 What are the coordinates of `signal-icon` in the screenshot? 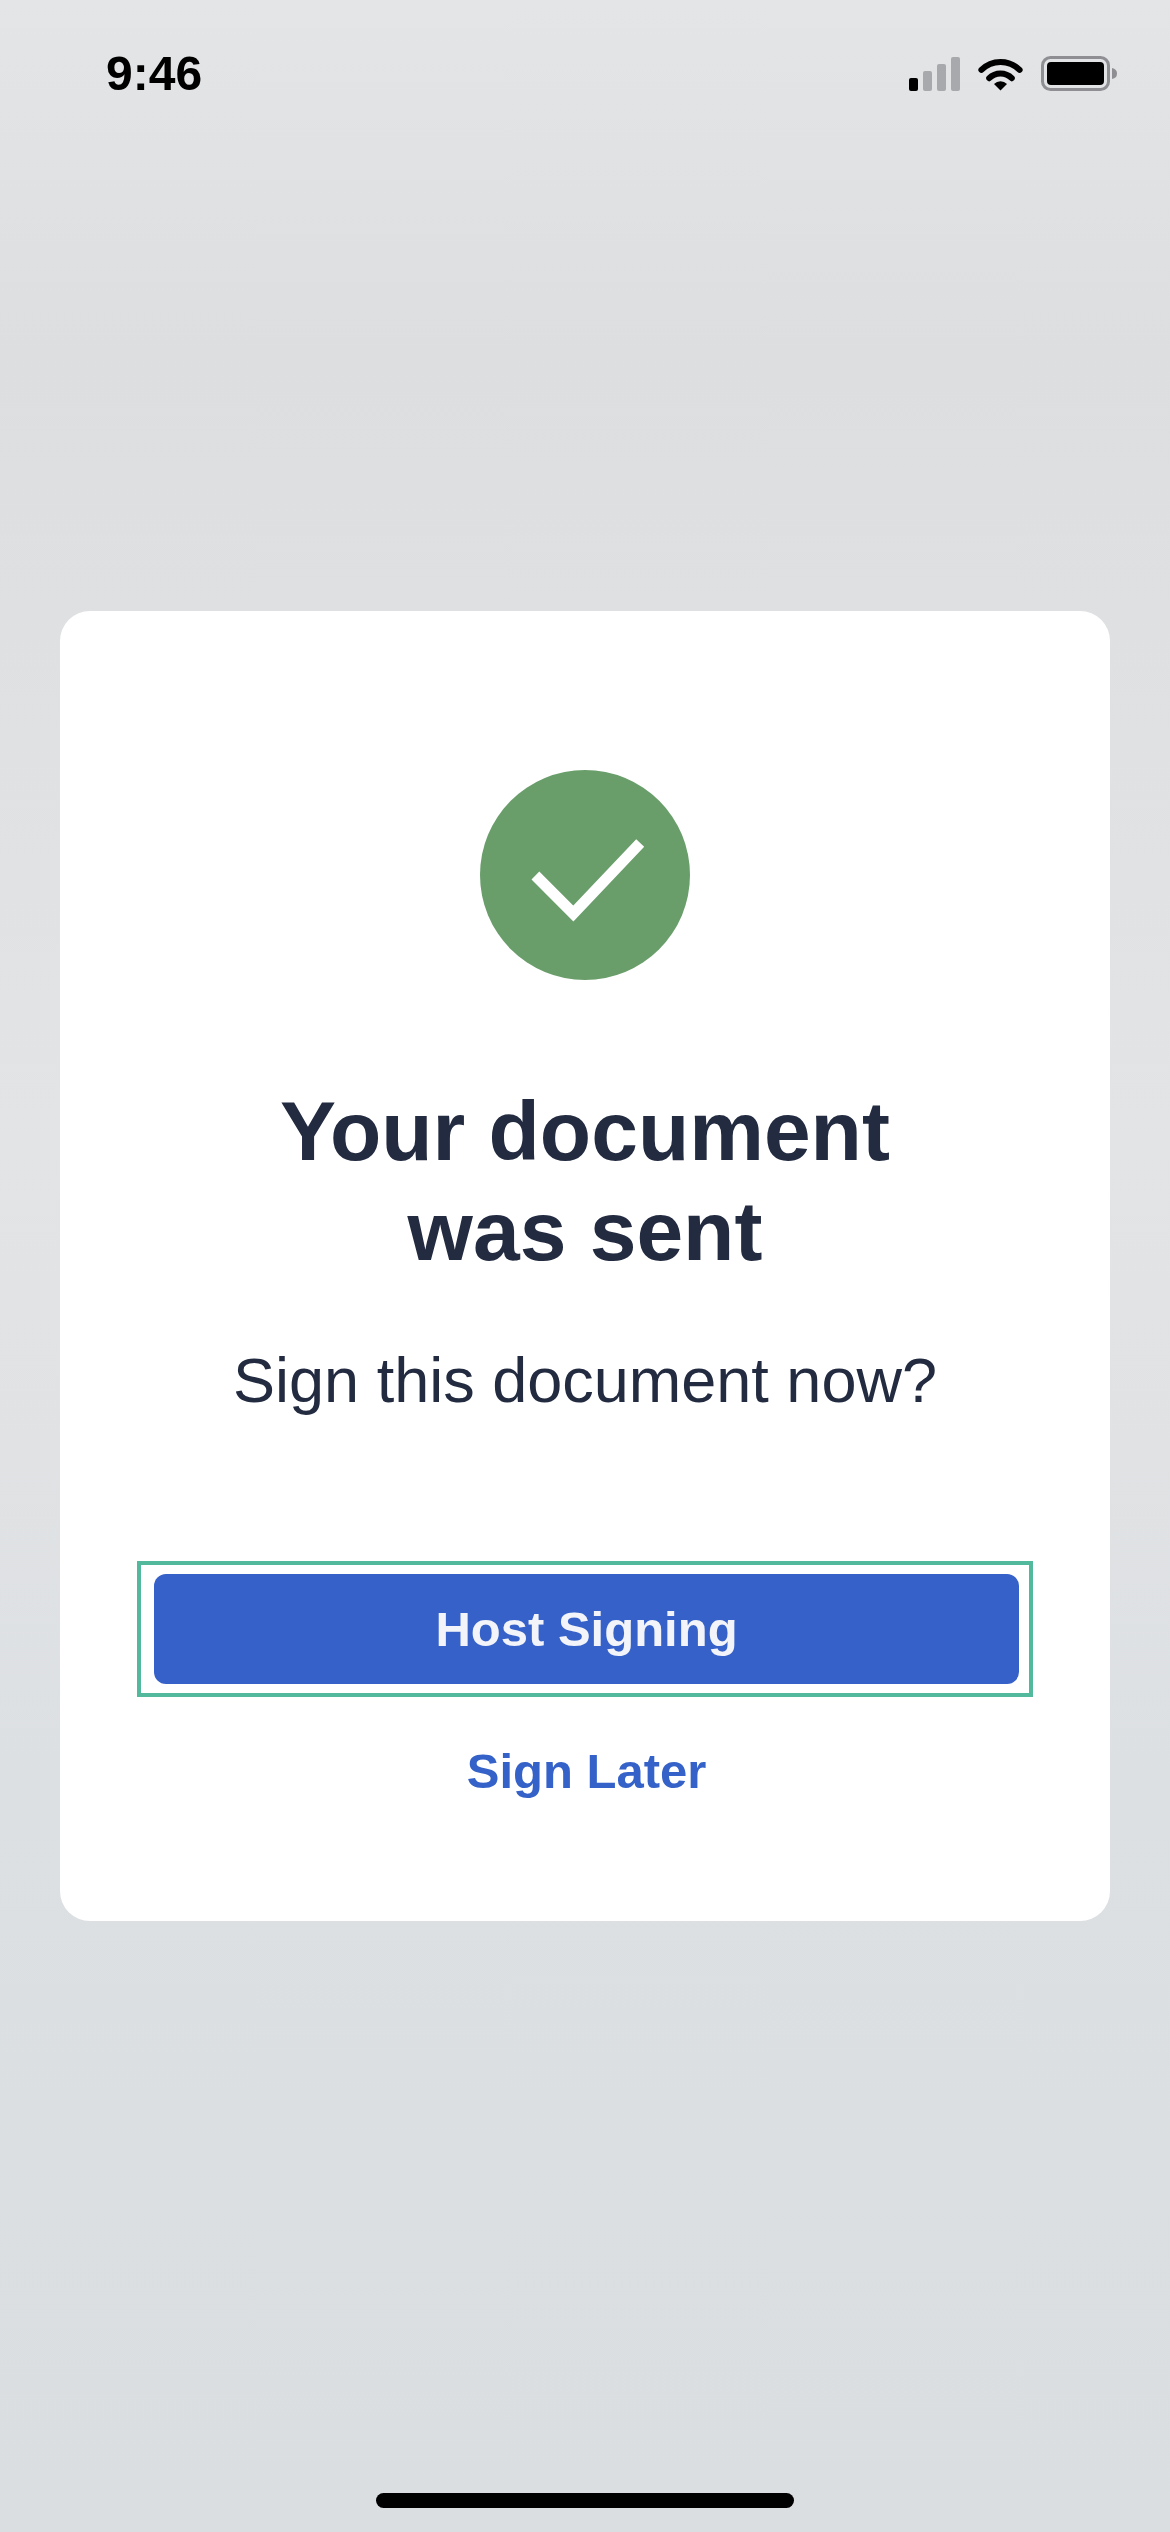 It's located at (934, 73).